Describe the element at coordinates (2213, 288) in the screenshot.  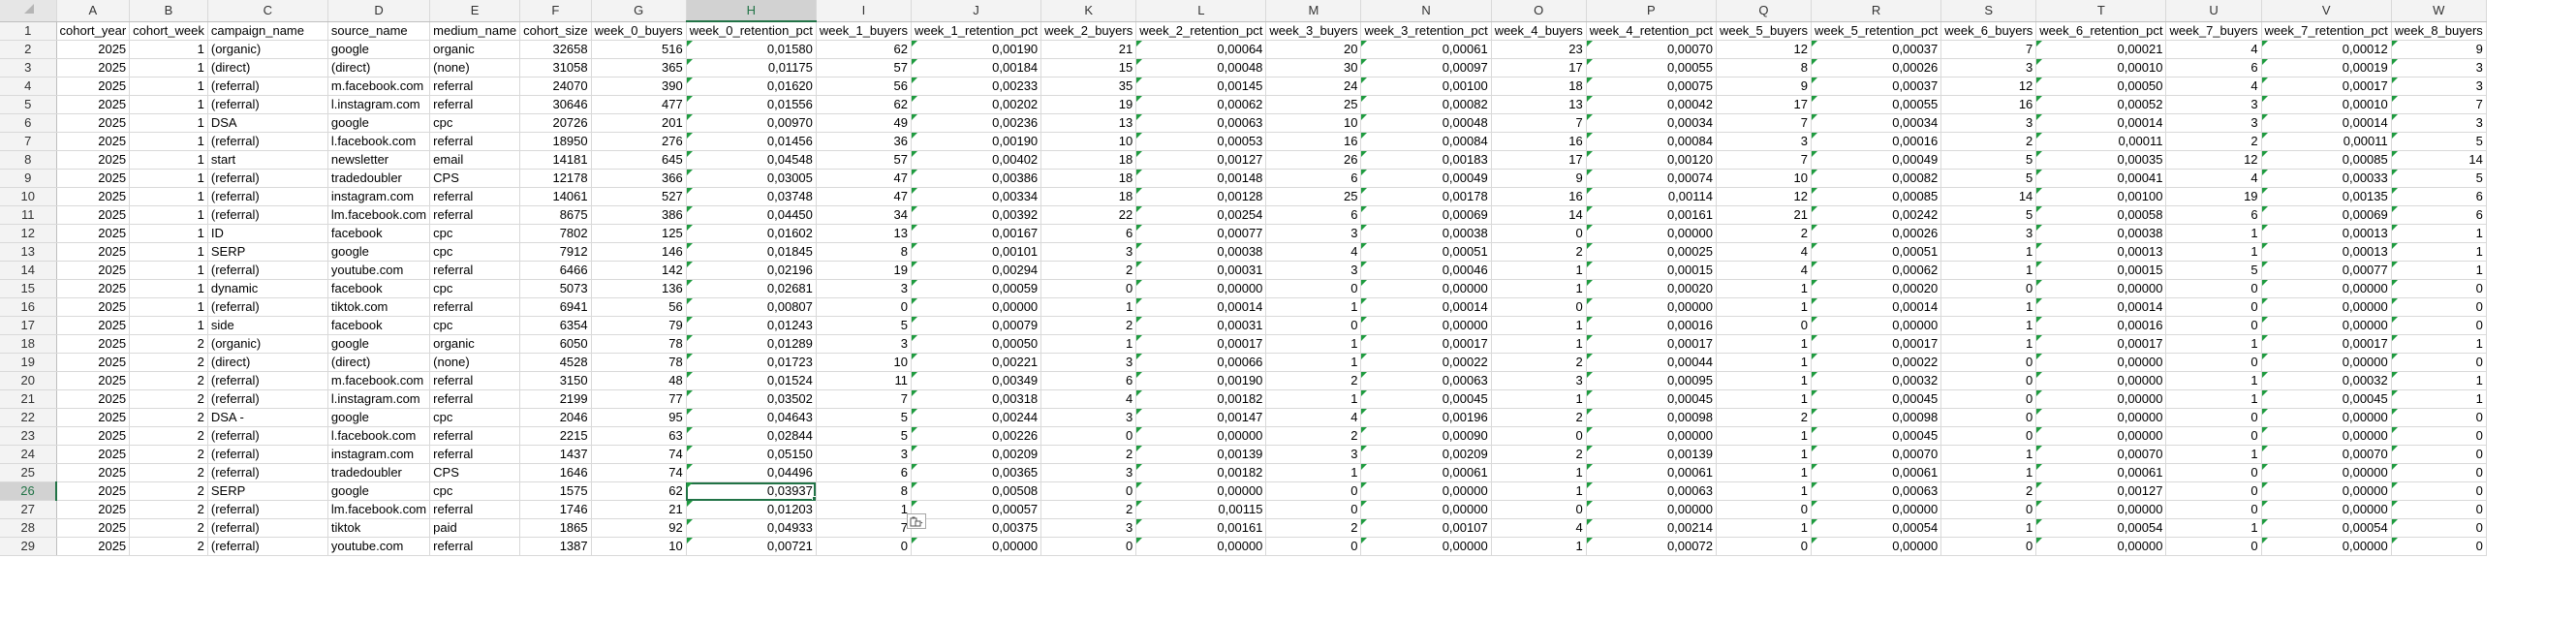
I see `cell-U15: 0` at that location.